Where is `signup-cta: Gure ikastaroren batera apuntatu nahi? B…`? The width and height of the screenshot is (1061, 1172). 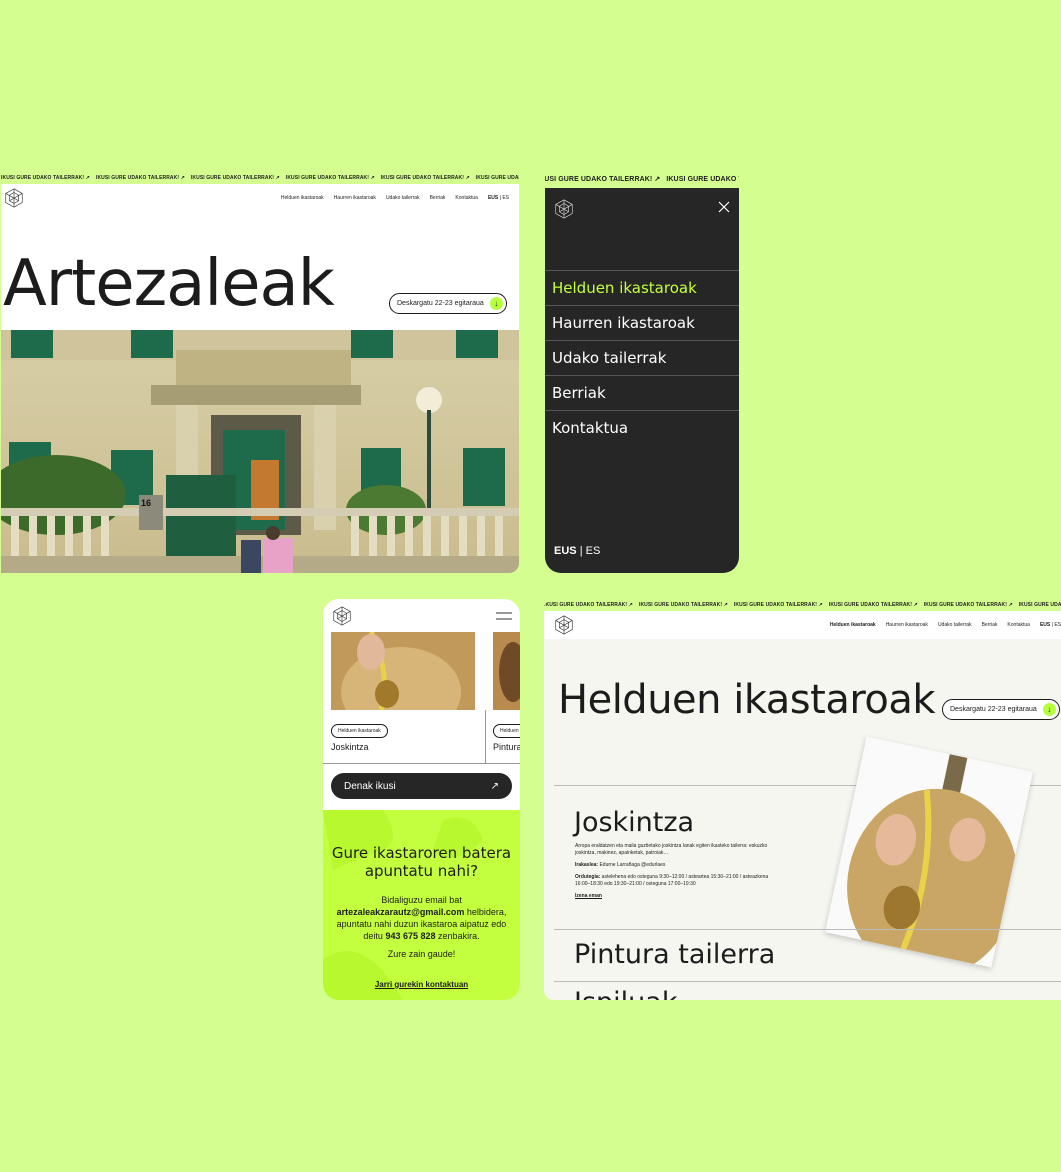
signup-cta: Gure ikastaroren batera apuntatu nahi? B… is located at coordinates (421, 905).